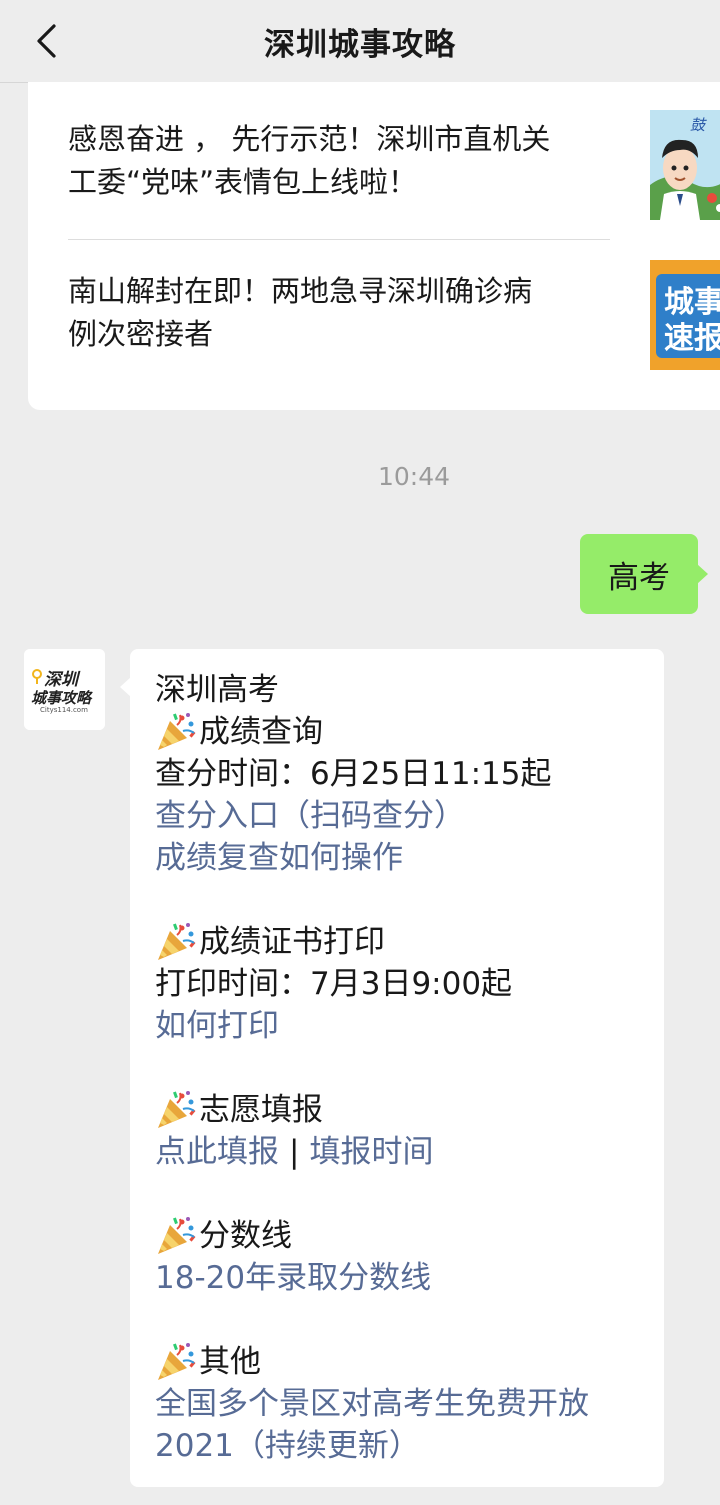 This screenshot has width=720, height=1505. I want to click on section-title: 成绩证书打印, so click(292, 942).